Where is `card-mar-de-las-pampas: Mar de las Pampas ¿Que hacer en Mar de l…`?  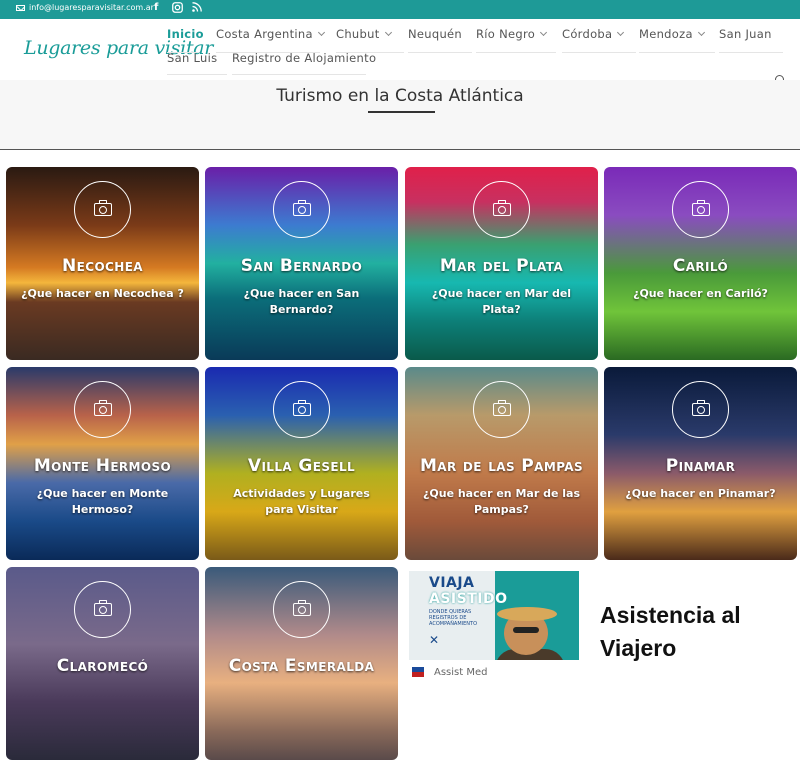
card-mar-de-las-pampas: Mar de las Pampas ¿Que hacer en Mar de l… is located at coordinates (501, 463).